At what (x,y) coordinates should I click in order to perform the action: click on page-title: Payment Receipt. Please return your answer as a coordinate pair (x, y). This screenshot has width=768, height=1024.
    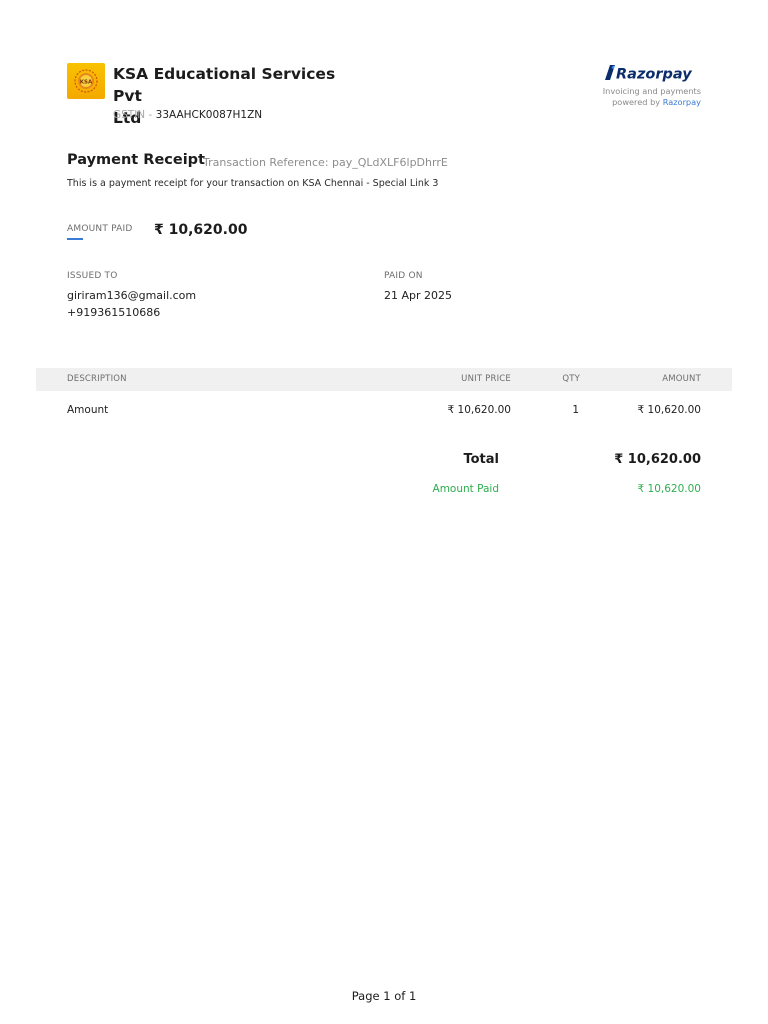
    Looking at the image, I should click on (136, 160).